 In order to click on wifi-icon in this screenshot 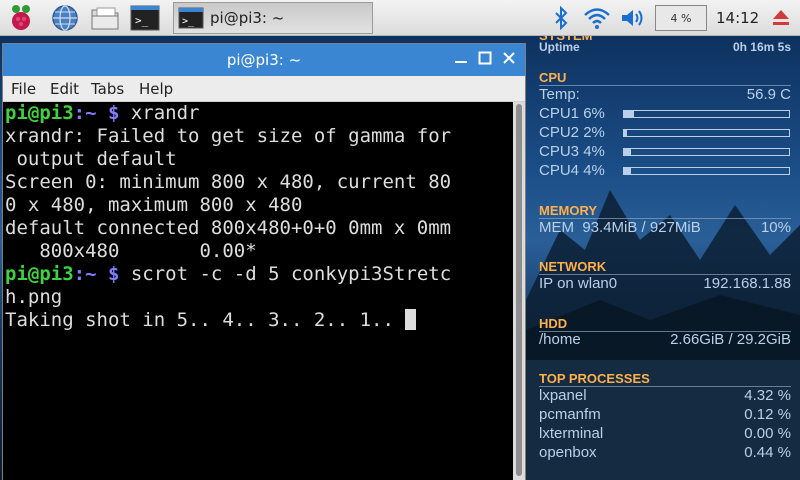, I will do `click(597, 18)`.